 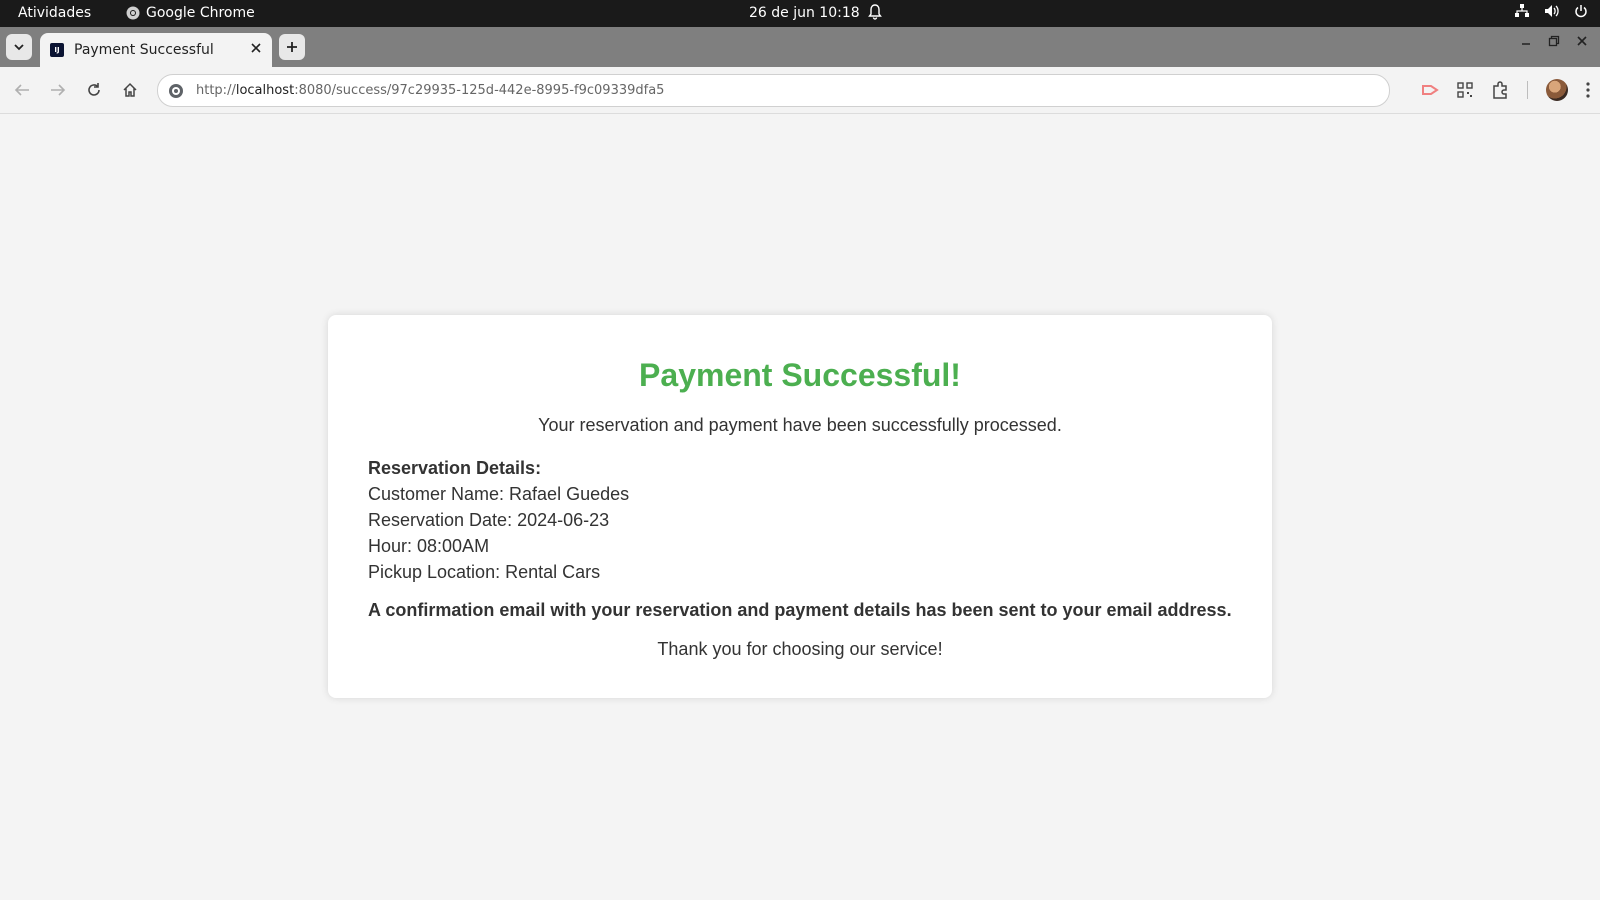 I want to click on details-heading: Reservation Details:, so click(x=455, y=468).